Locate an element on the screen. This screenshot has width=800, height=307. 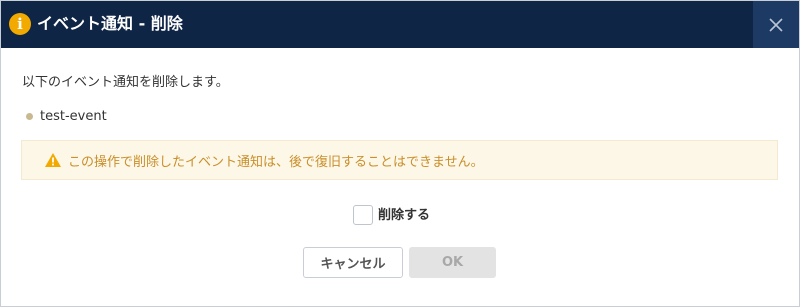
confirm-delete-label: 削除する is located at coordinates (404, 213).